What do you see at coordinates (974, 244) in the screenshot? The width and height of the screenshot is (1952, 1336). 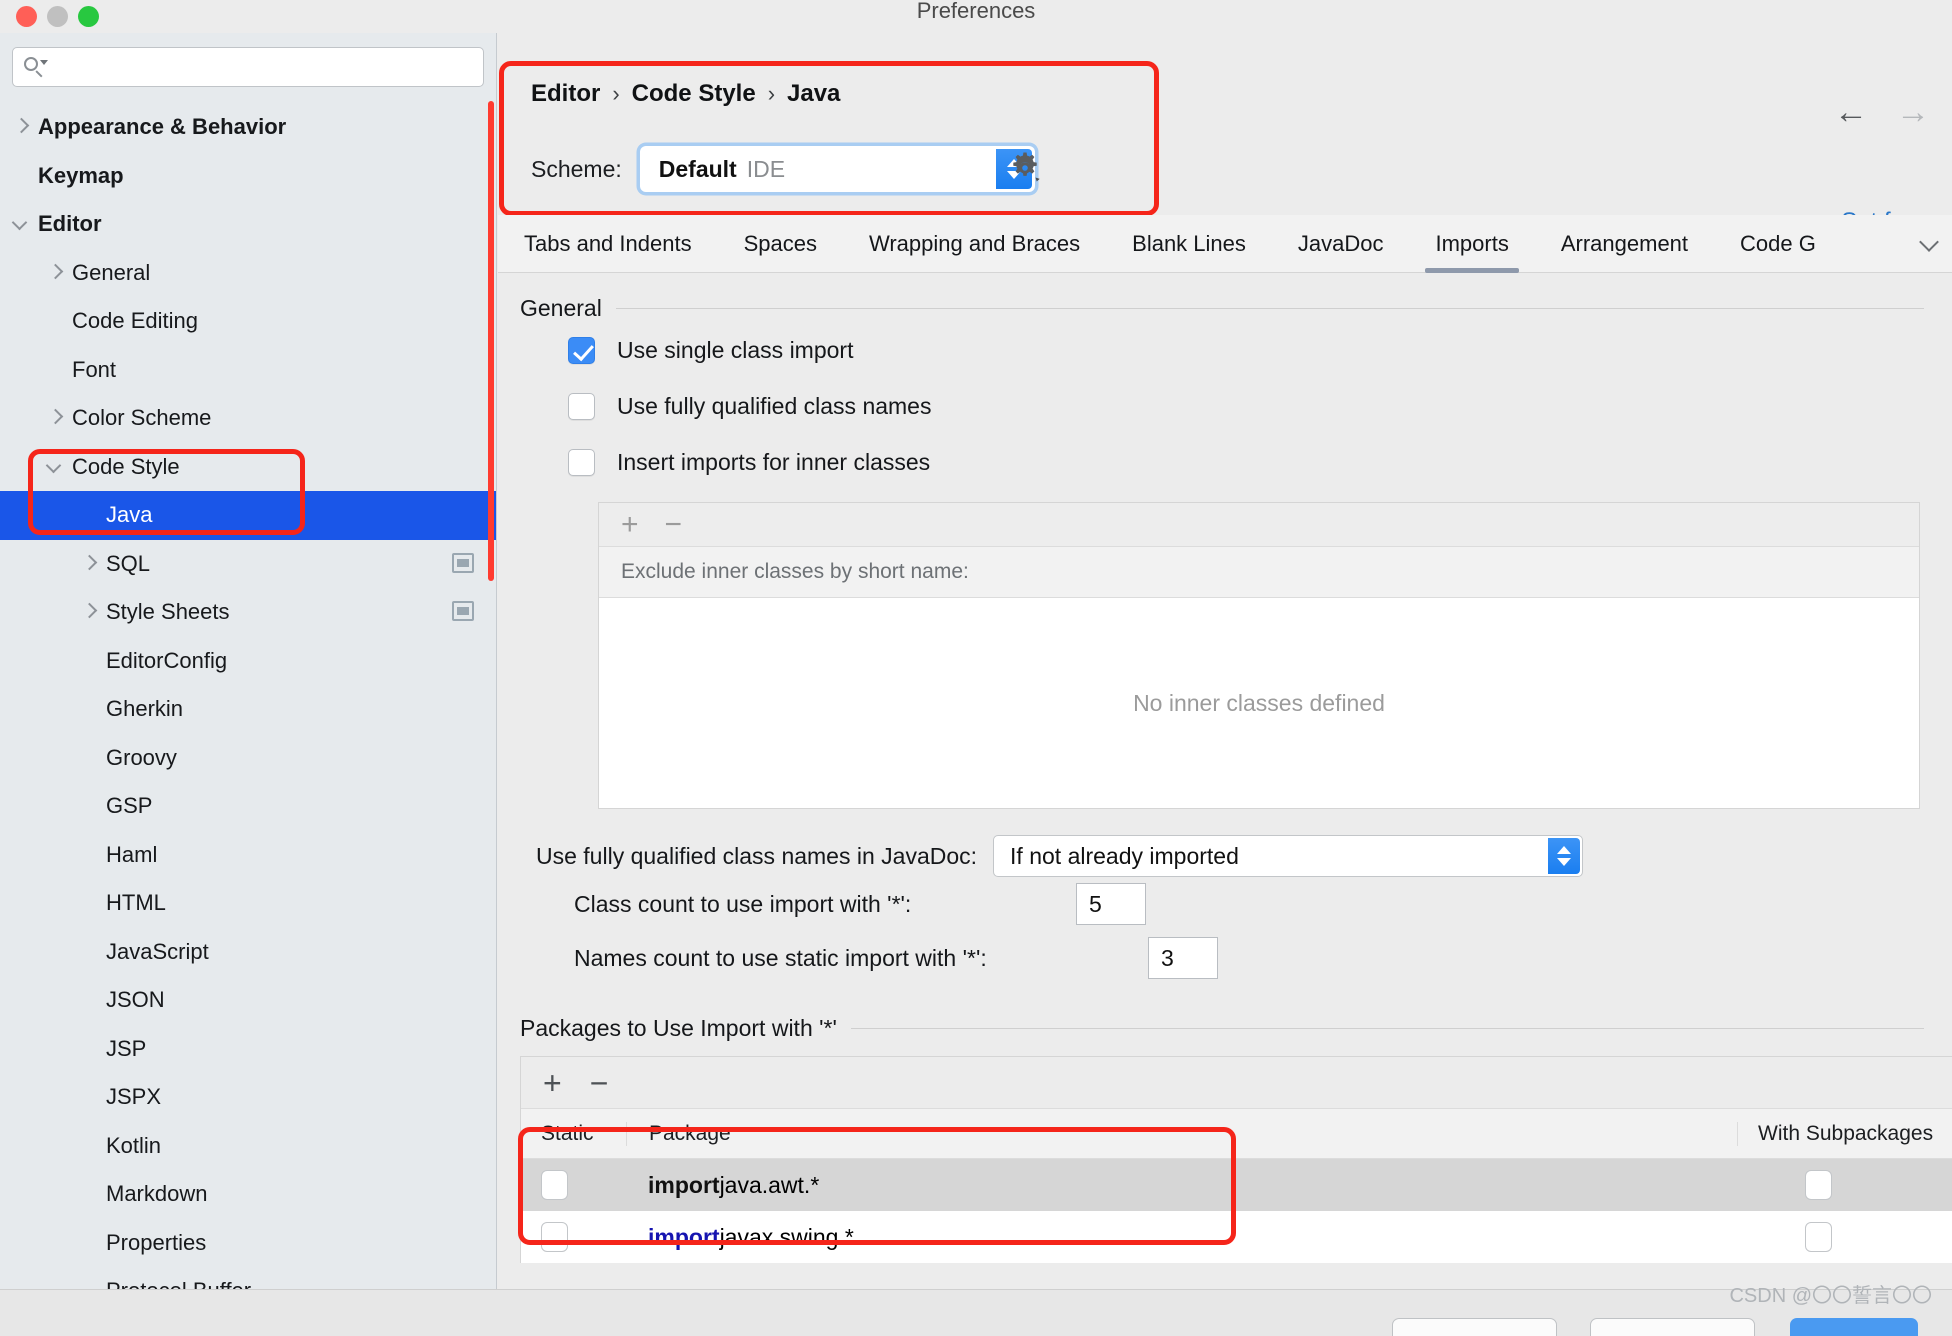 I see `tab-wrapping-and-braces: Wrapping and Braces` at bounding box center [974, 244].